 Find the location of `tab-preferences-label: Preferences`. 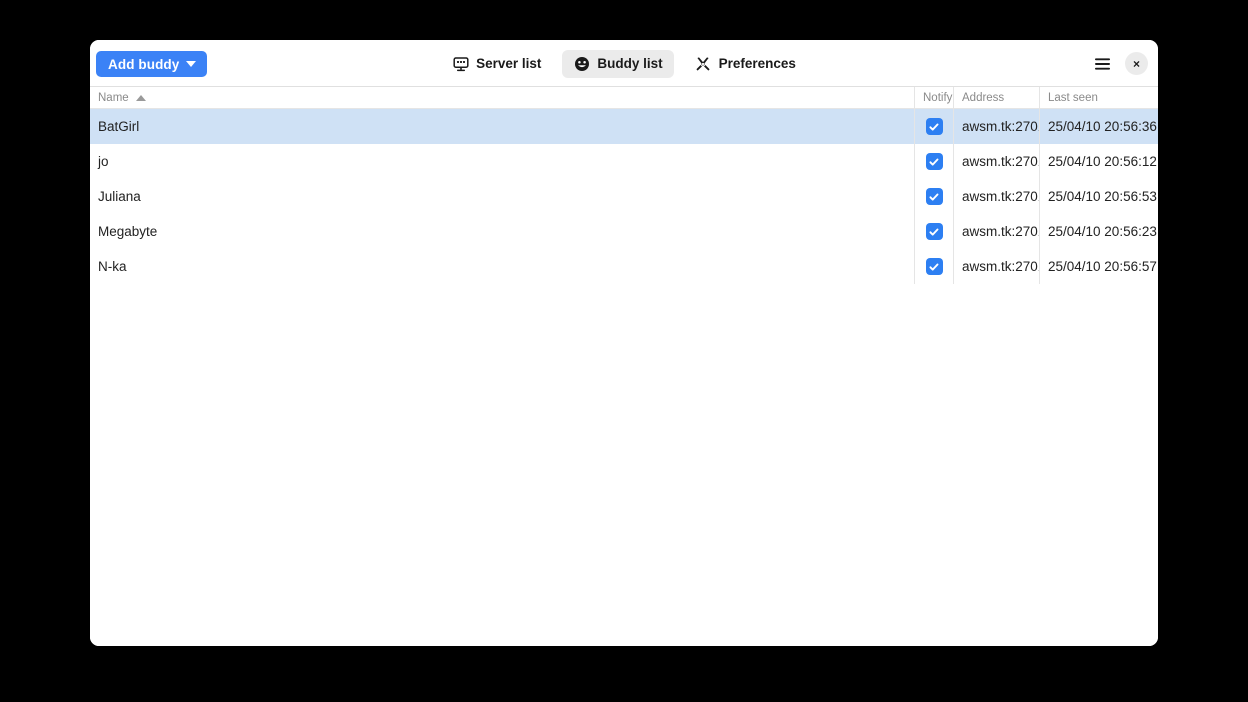

tab-preferences-label: Preferences is located at coordinates (757, 63).